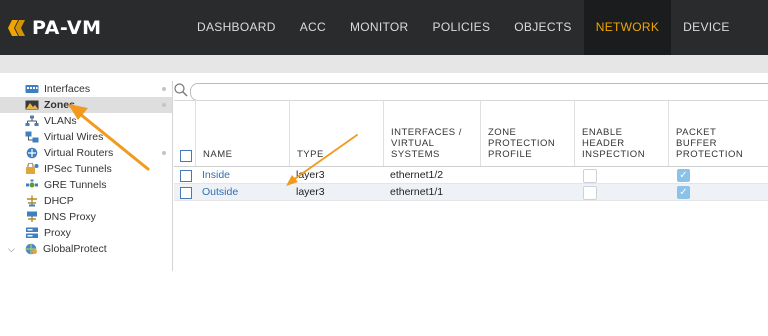 The height and width of the screenshot is (336, 768). Describe the element at coordinates (32, 105) in the screenshot. I see `zones-icon` at that location.